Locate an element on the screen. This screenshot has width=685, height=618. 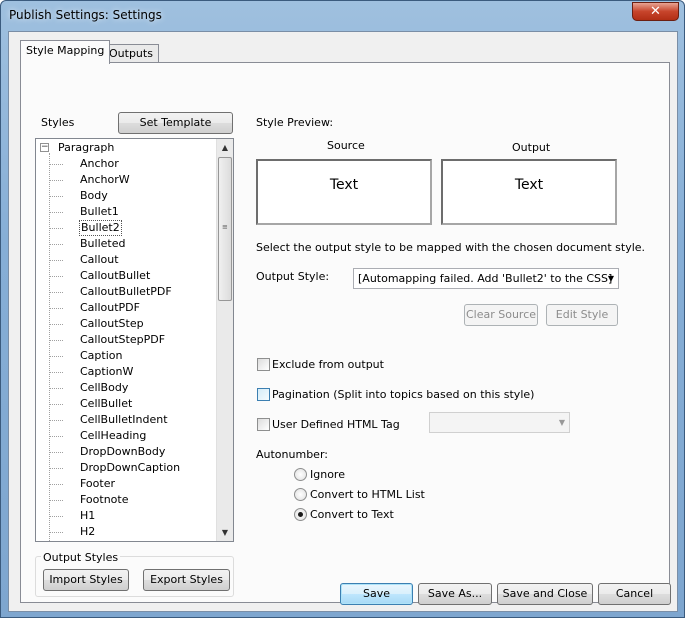
tab-style-mapping: Style Mapping is located at coordinates (65, 52).